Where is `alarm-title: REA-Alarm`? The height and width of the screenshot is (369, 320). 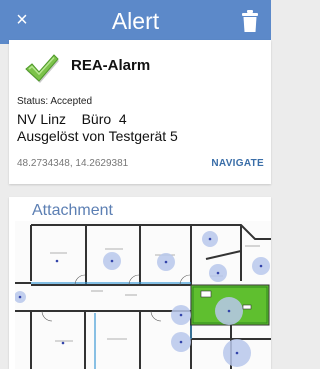 alarm-title: REA-Alarm is located at coordinates (111, 65).